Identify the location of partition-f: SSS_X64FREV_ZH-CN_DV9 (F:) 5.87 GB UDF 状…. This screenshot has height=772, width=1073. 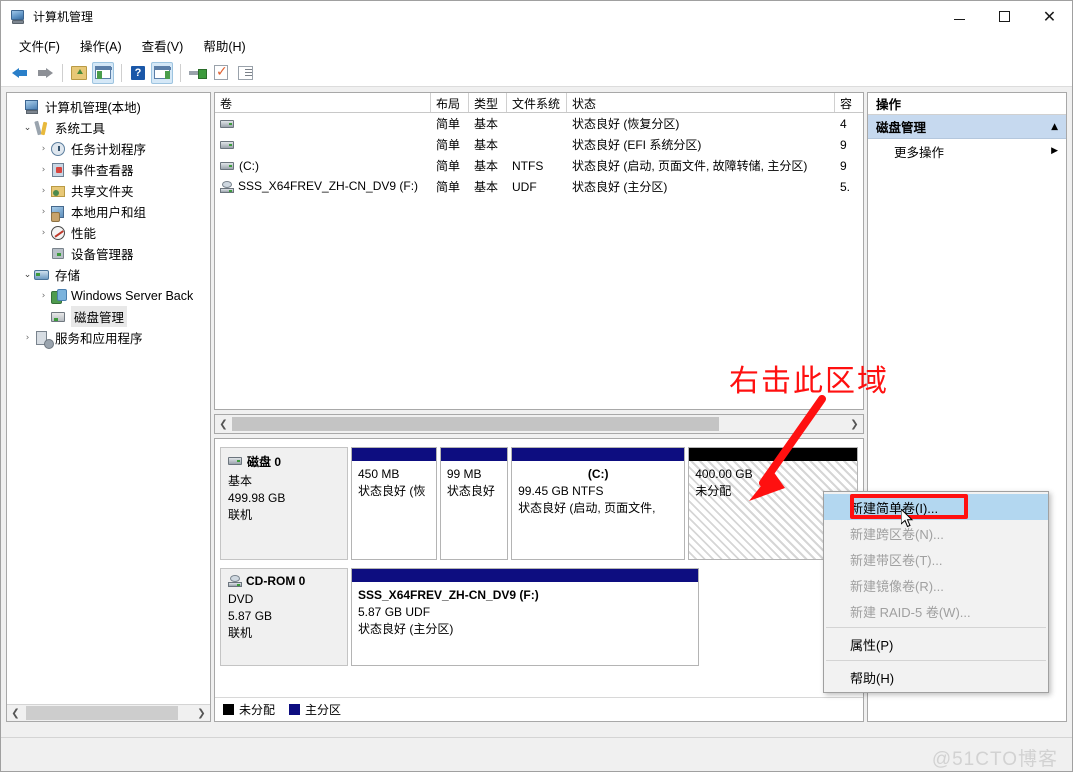
(525, 617).